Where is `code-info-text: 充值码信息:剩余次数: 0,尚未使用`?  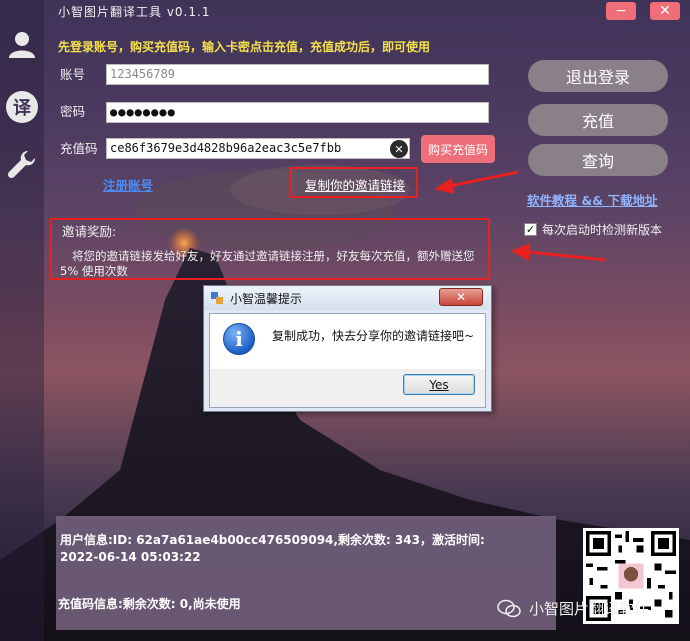
code-info-text: 充值码信息:剩余次数: 0,尚未使用 is located at coordinates (149, 604).